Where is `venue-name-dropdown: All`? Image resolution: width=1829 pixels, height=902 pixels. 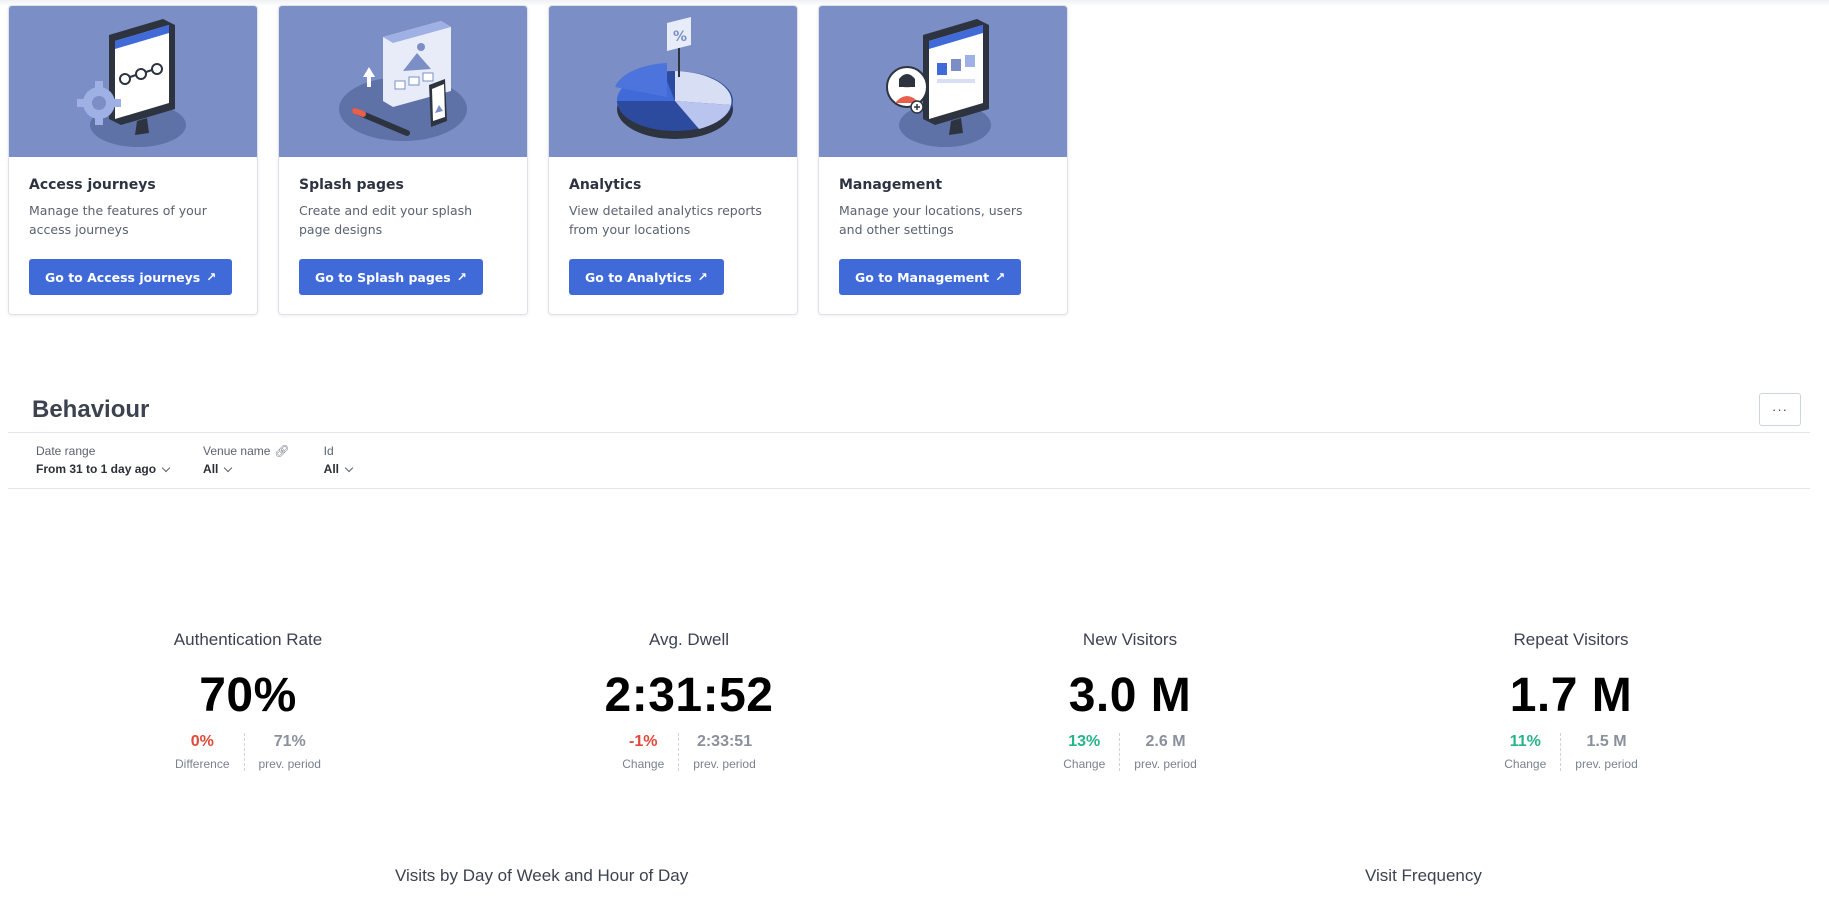
venue-name-dropdown: All is located at coordinates (246, 469).